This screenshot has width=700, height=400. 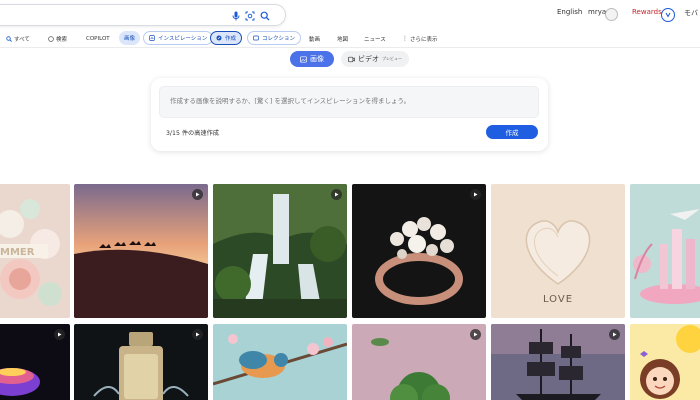 I want to click on tab-more: ⋮ さらに表示, so click(x=420, y=38).